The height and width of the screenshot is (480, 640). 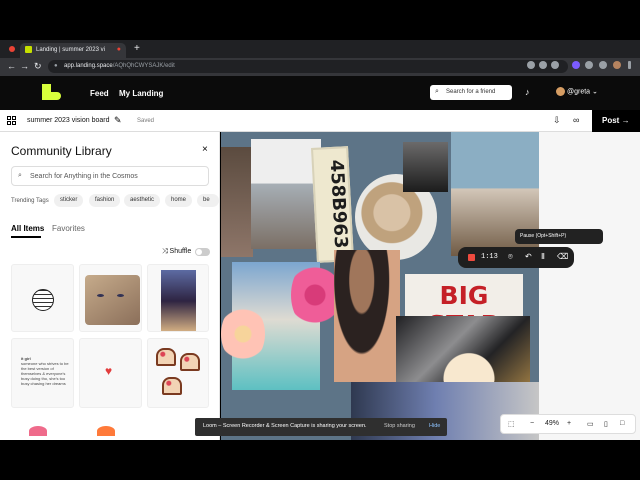 I want to click on library-item-night-building, so click(x=178, y=298).